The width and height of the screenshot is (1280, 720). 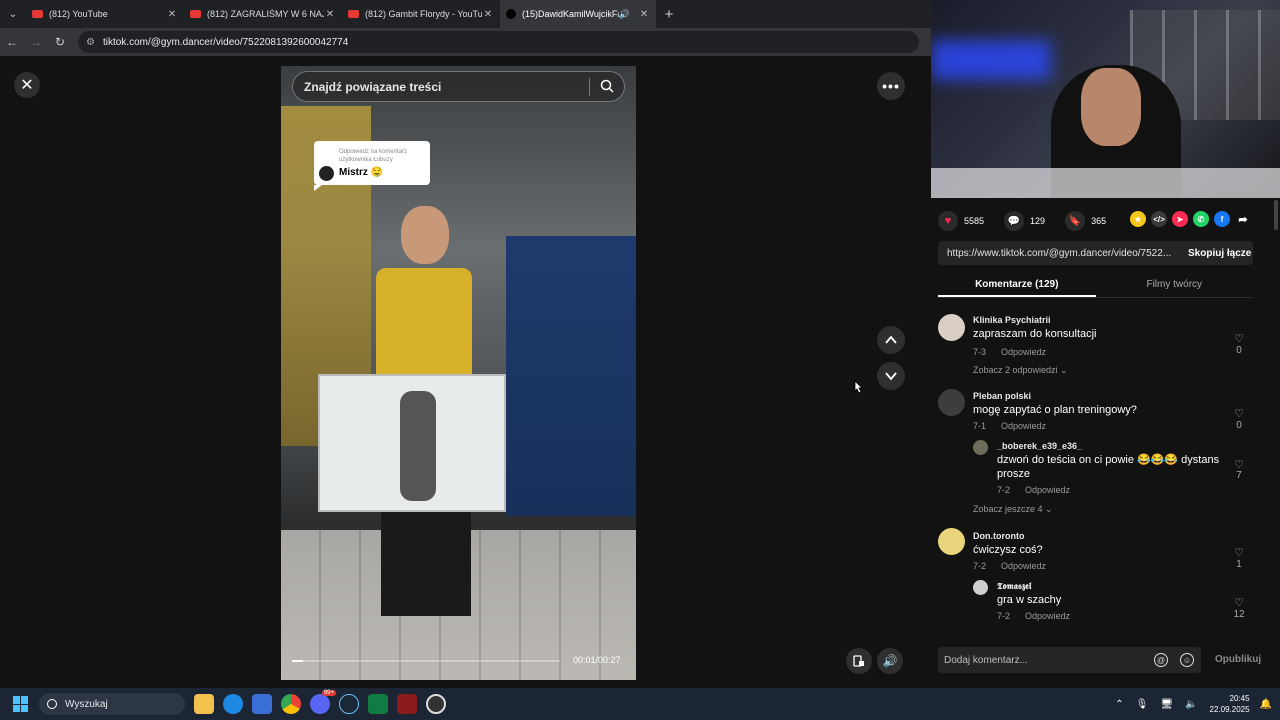 What do you see at coordinates (948, 221) in the screenshot?
I see `heart-icon: ♥` at bounding box center [948, 221].